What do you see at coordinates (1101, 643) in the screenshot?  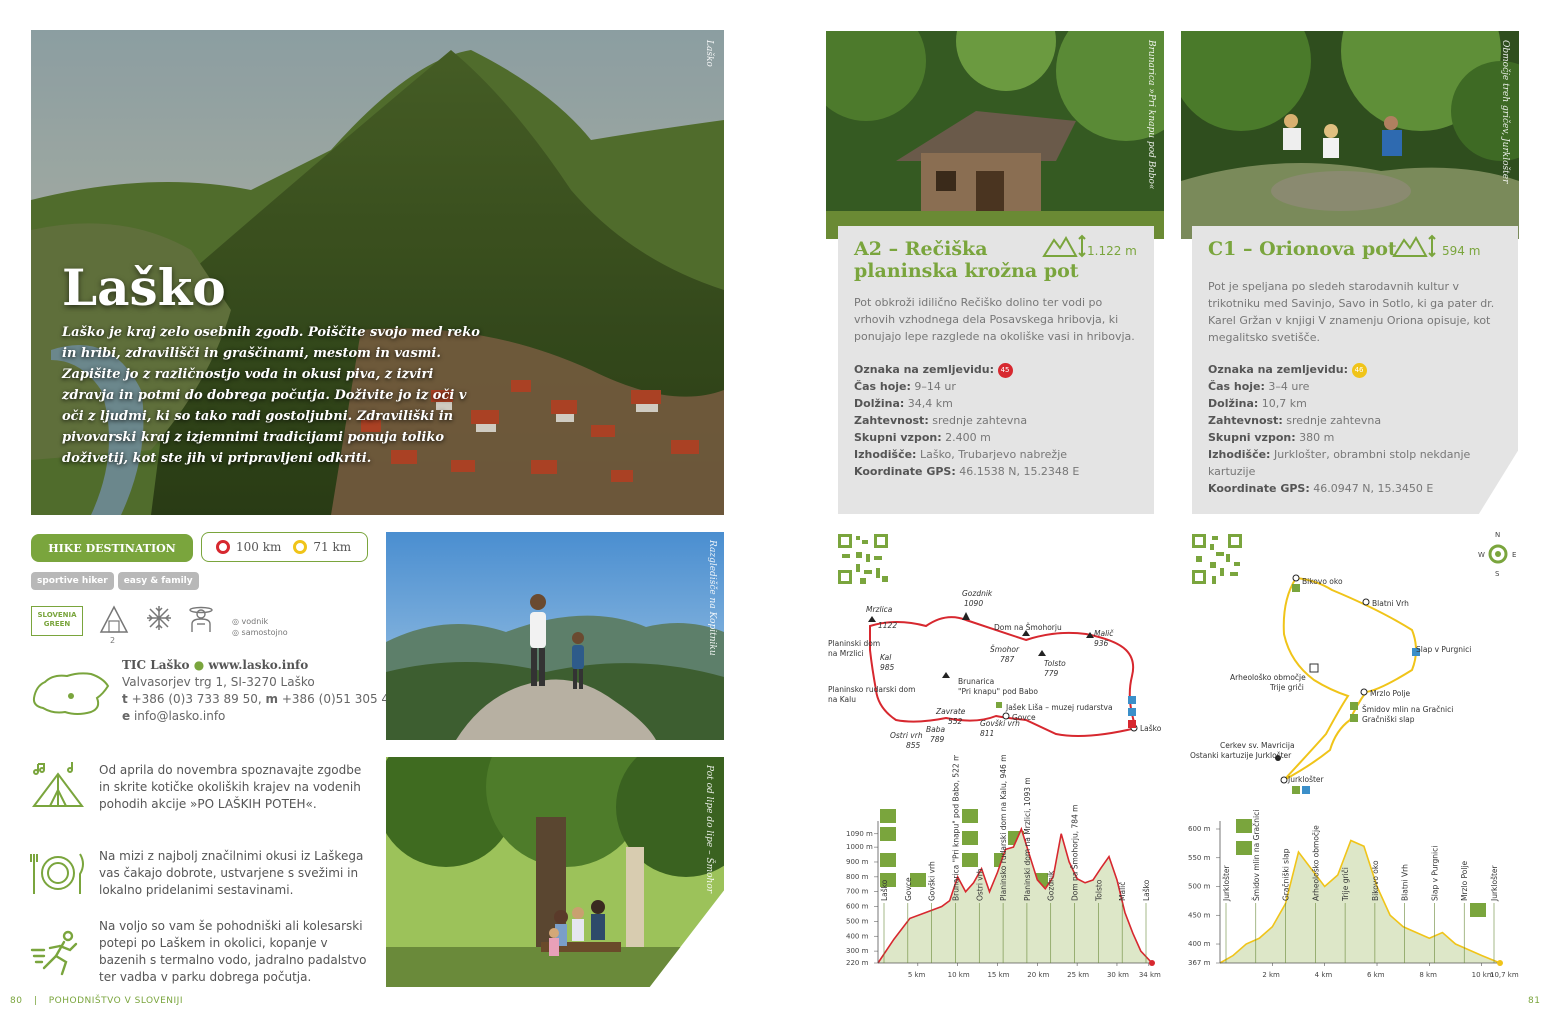 I see `map-a2-malic-h: 936` at bounding box center [1101, 643].